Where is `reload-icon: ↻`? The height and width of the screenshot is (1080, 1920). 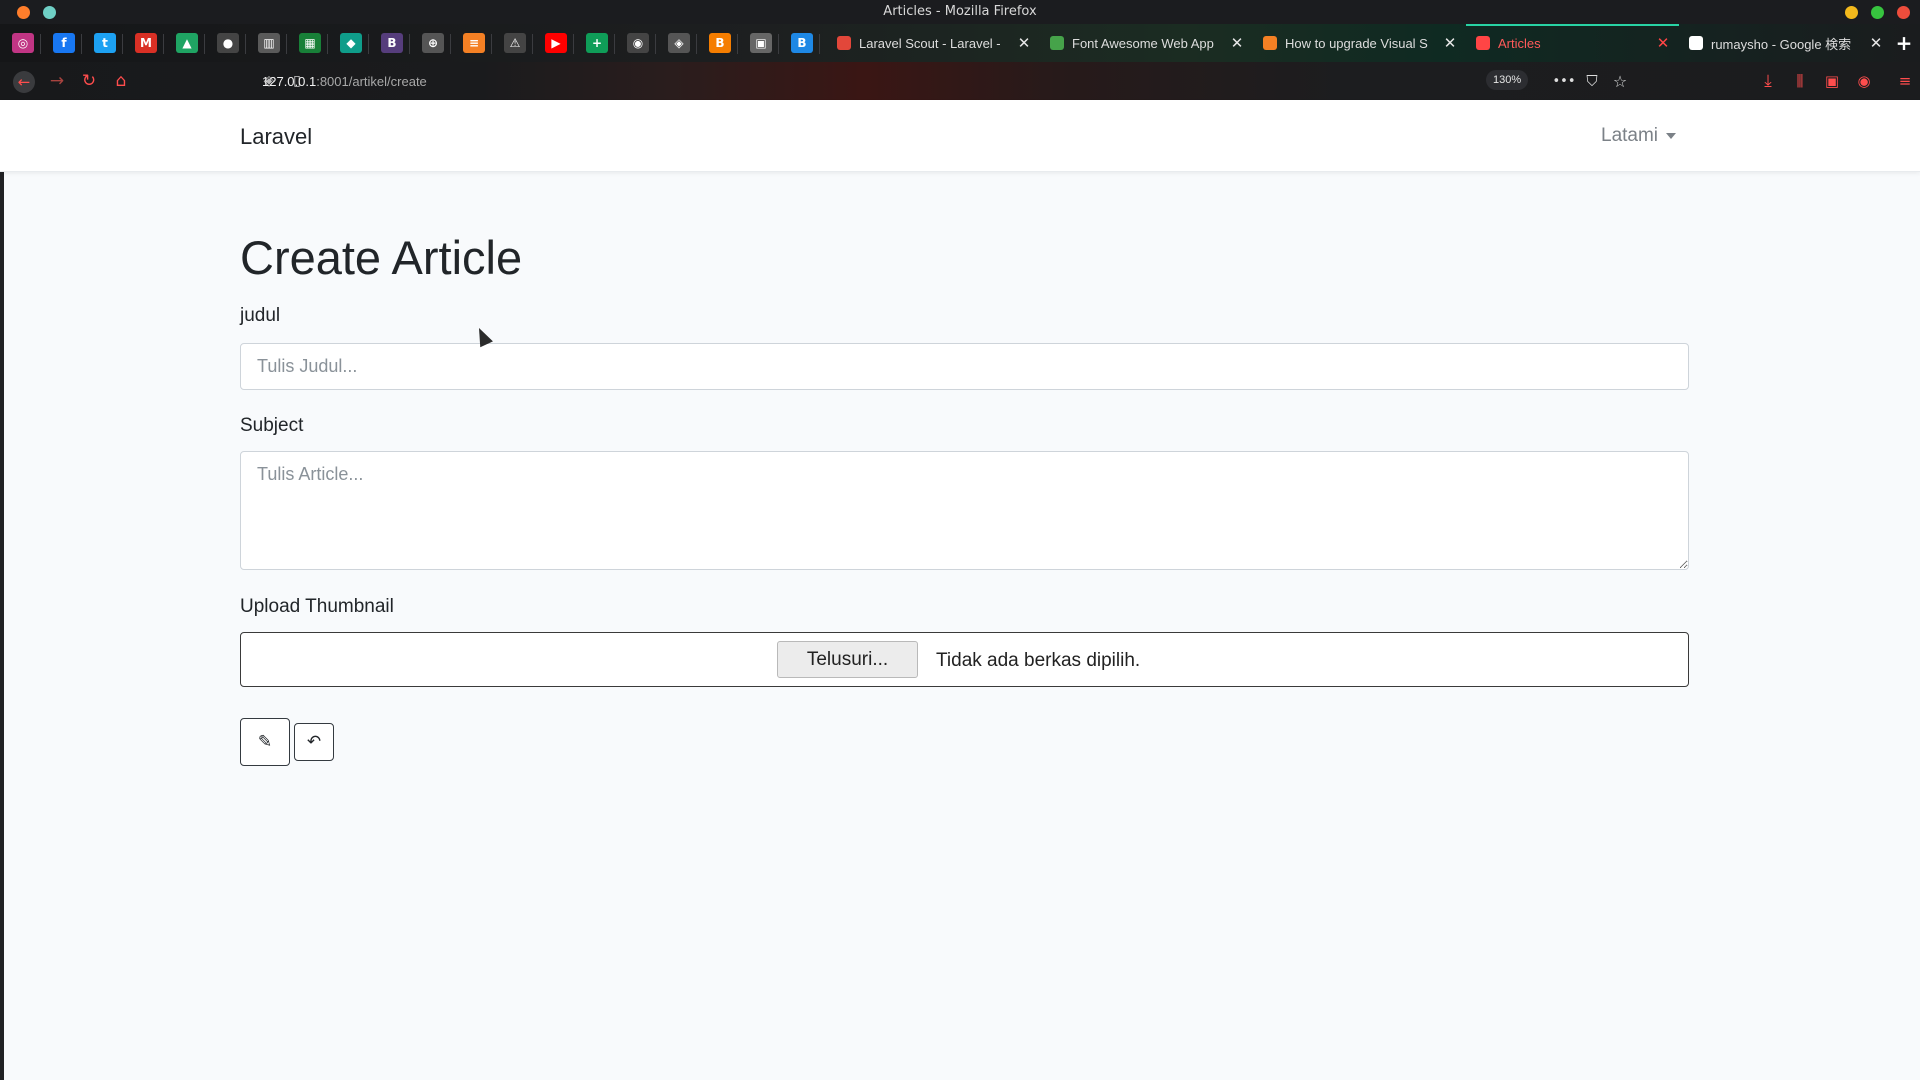 reload-icon: ↻ is located at coordinates (89, 81).